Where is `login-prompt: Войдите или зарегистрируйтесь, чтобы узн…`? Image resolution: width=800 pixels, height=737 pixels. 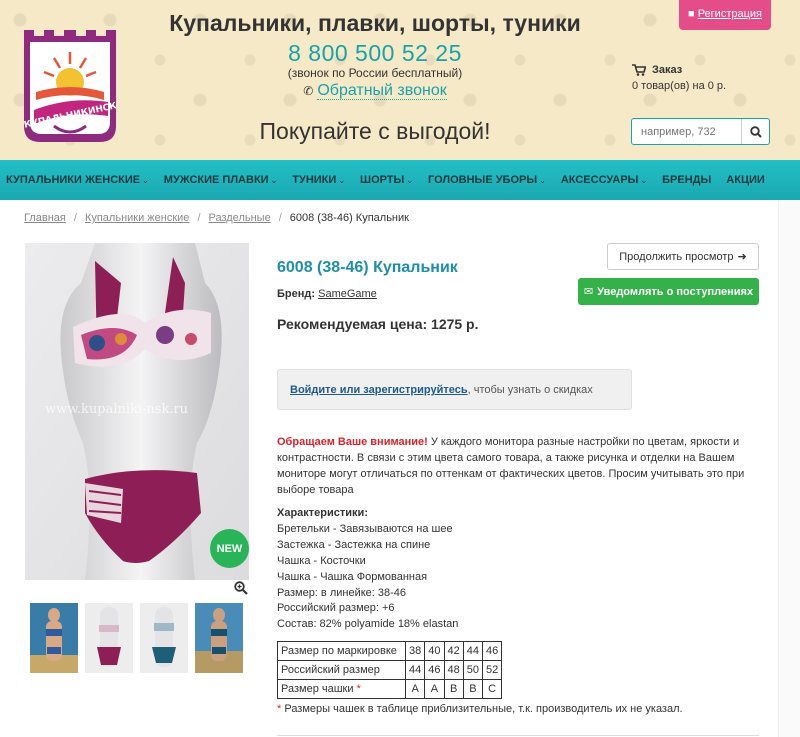
login-prompt: Войдите или зарегистрируйтесь, чтобы узн… is located at coordinates (454, 389).